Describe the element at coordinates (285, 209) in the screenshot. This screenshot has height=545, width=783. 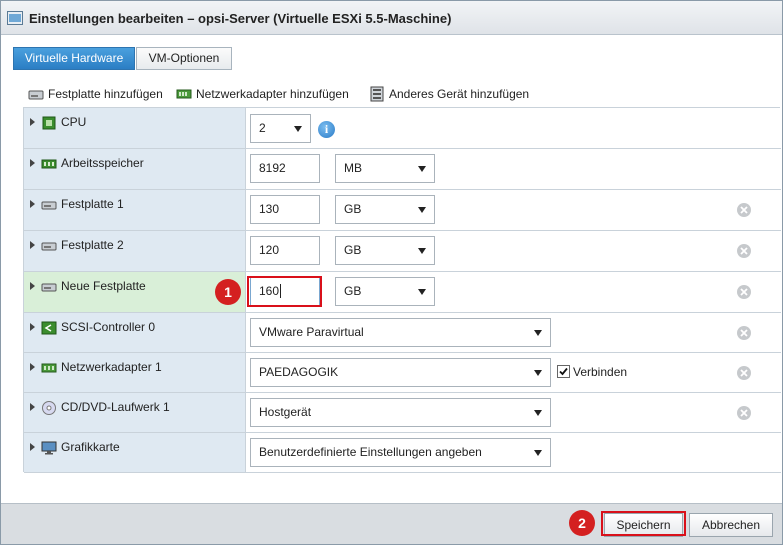
I see `disk-1-size-input: 130` at that location.